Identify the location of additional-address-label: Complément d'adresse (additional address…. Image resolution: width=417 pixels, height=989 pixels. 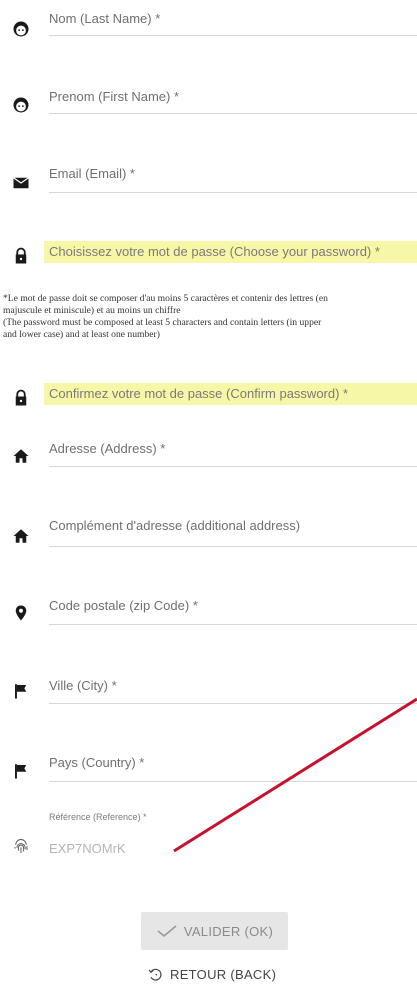
(175, 525).